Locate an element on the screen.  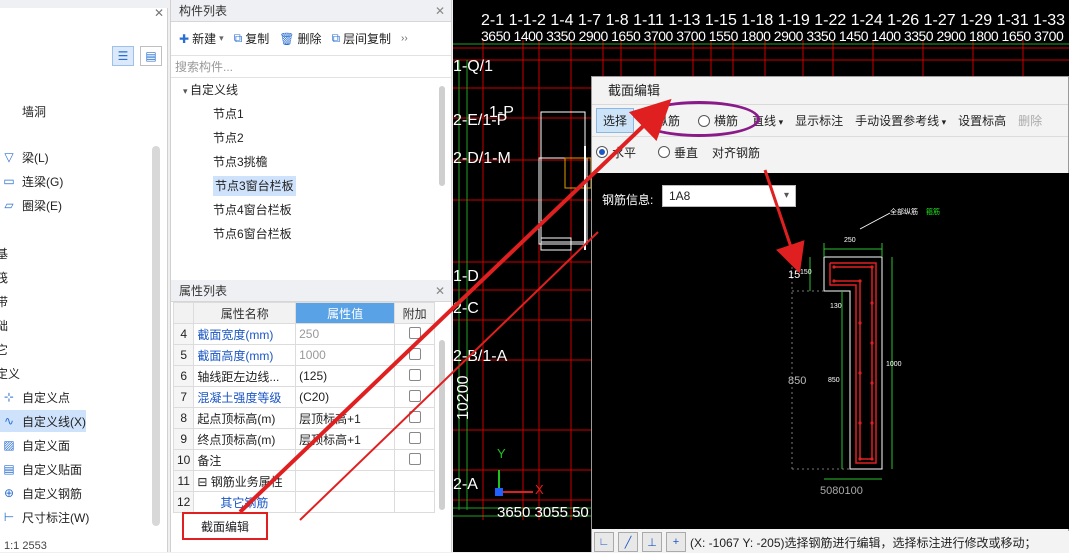
horizontal-radio: 水平 is located at coordinates (616, 152).